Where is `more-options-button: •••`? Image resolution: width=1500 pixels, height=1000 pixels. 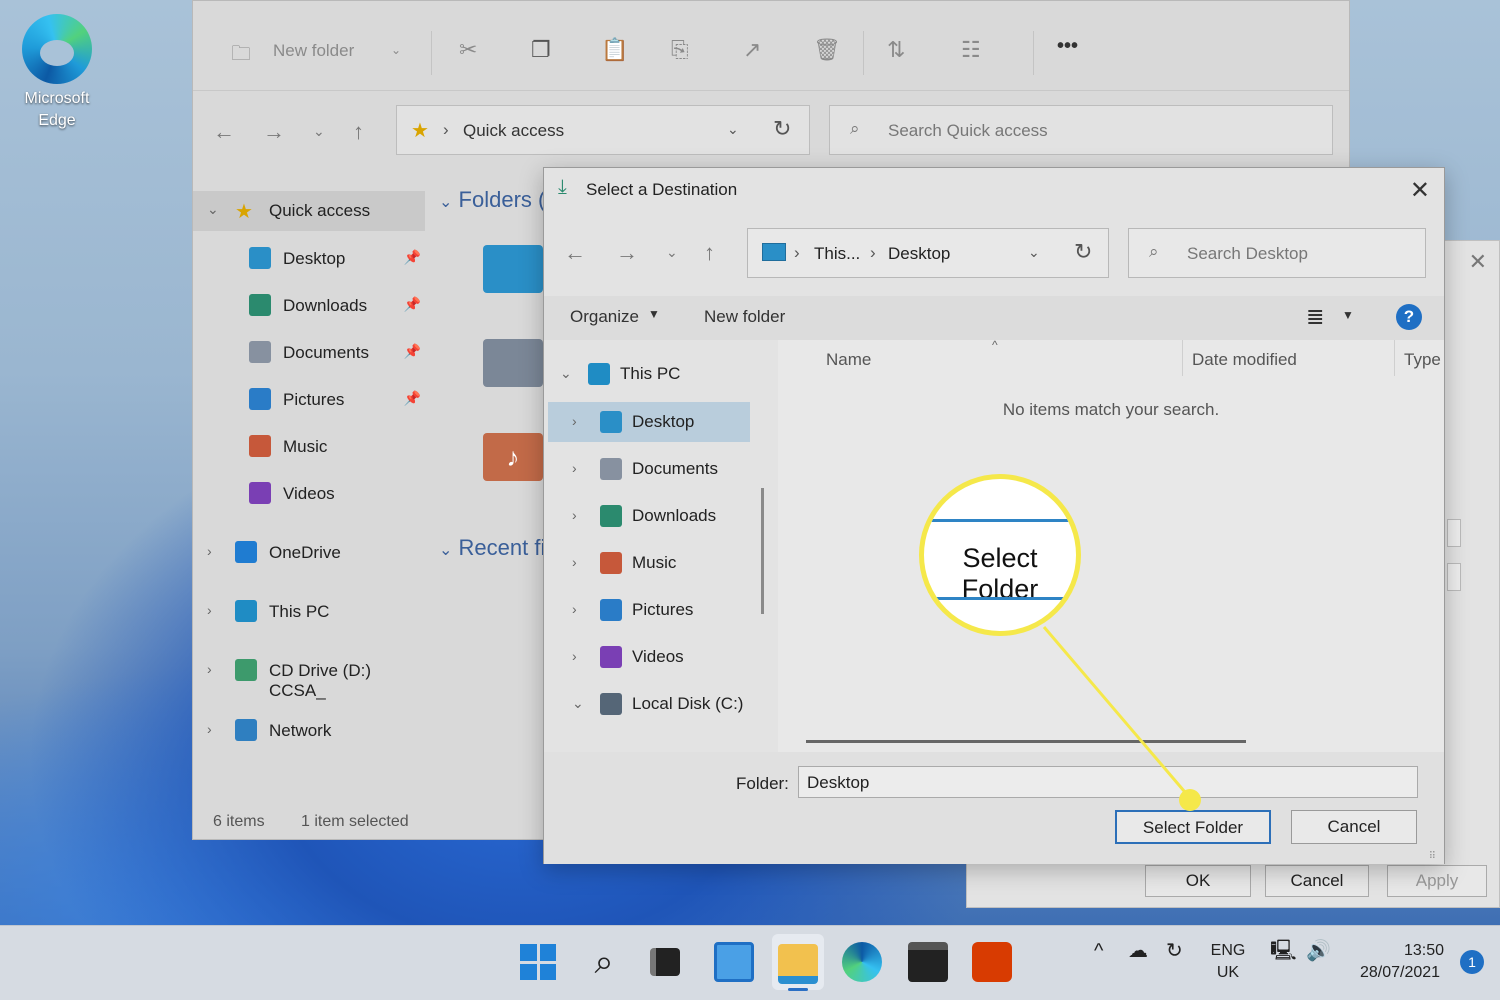 more-options-button: ••• is located at coordinates (1067, 46).